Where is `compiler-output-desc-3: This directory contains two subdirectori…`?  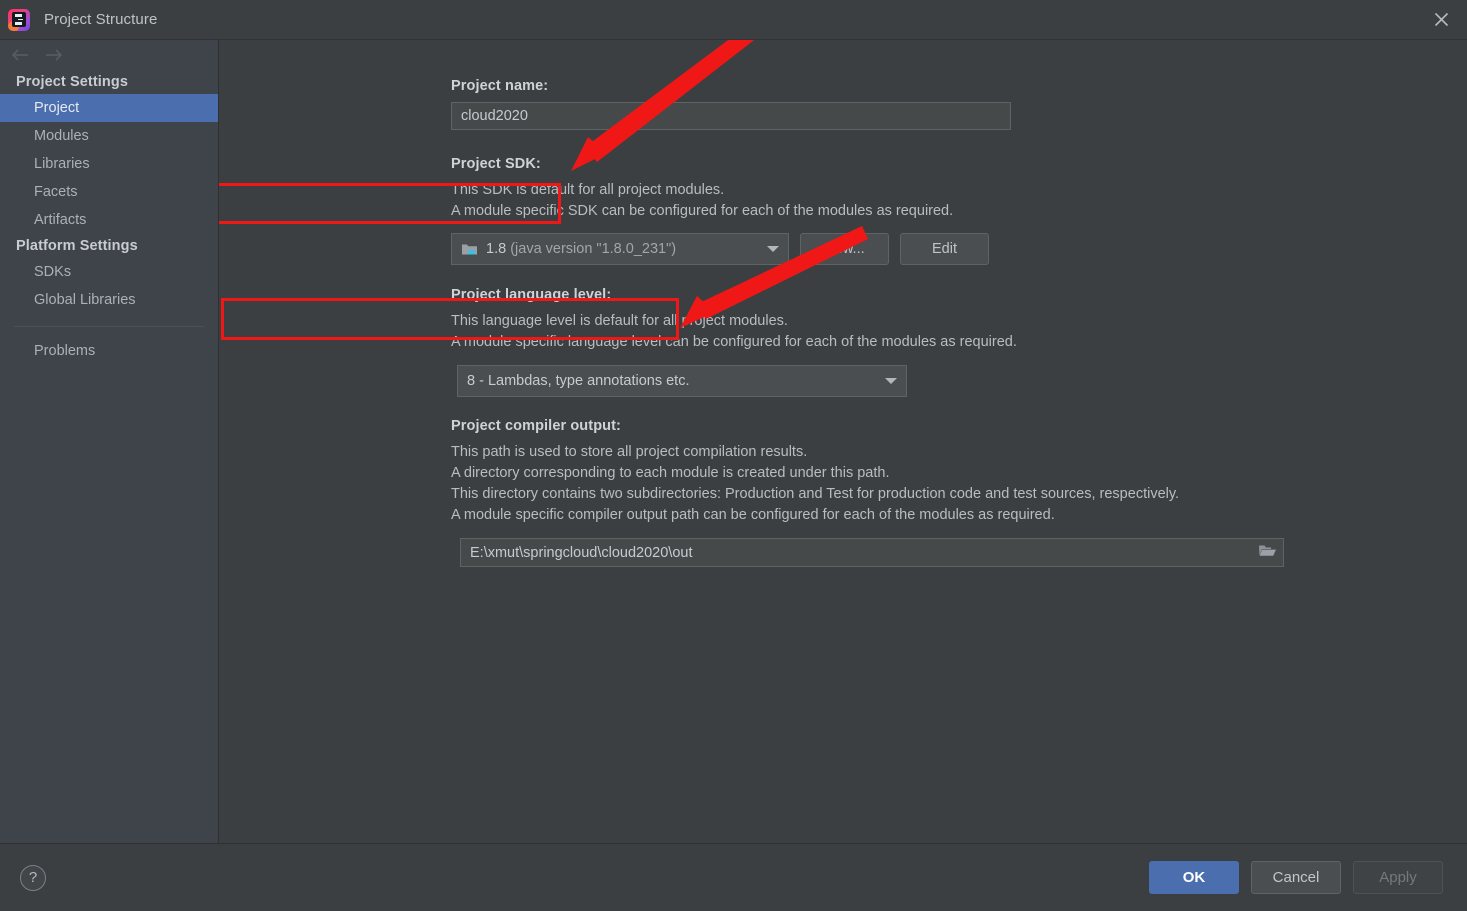
compiler-output-desc-3: This directory contains two subdirectori… is located at coordinates (815, 494).